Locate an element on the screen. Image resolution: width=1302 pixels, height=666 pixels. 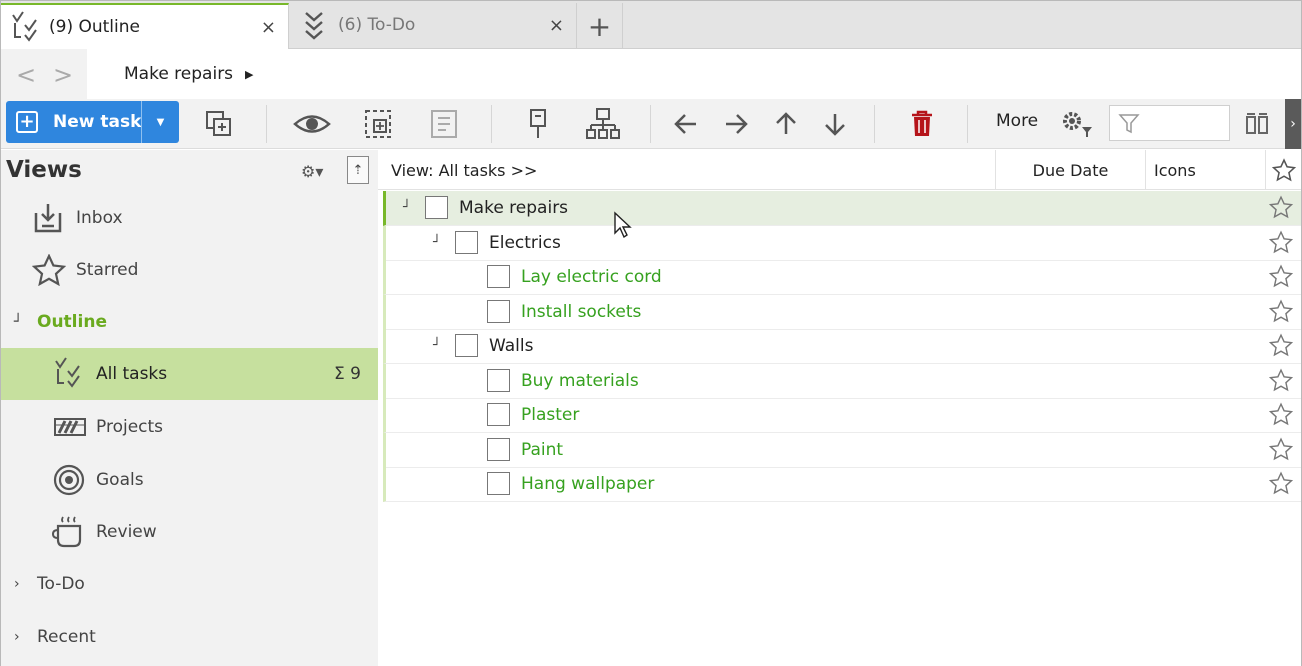
task-title: Hang wallpaper is located at coordinates (587, 484).